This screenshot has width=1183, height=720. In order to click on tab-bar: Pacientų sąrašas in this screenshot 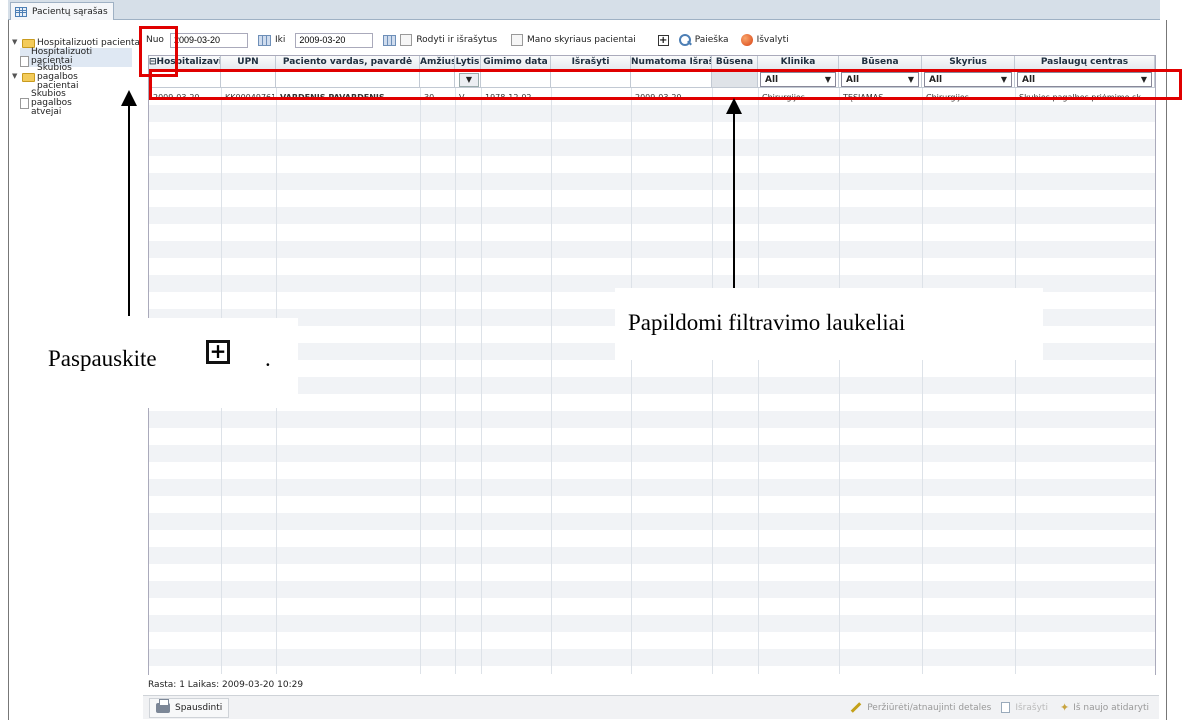, I will do `click(584, 10)`.